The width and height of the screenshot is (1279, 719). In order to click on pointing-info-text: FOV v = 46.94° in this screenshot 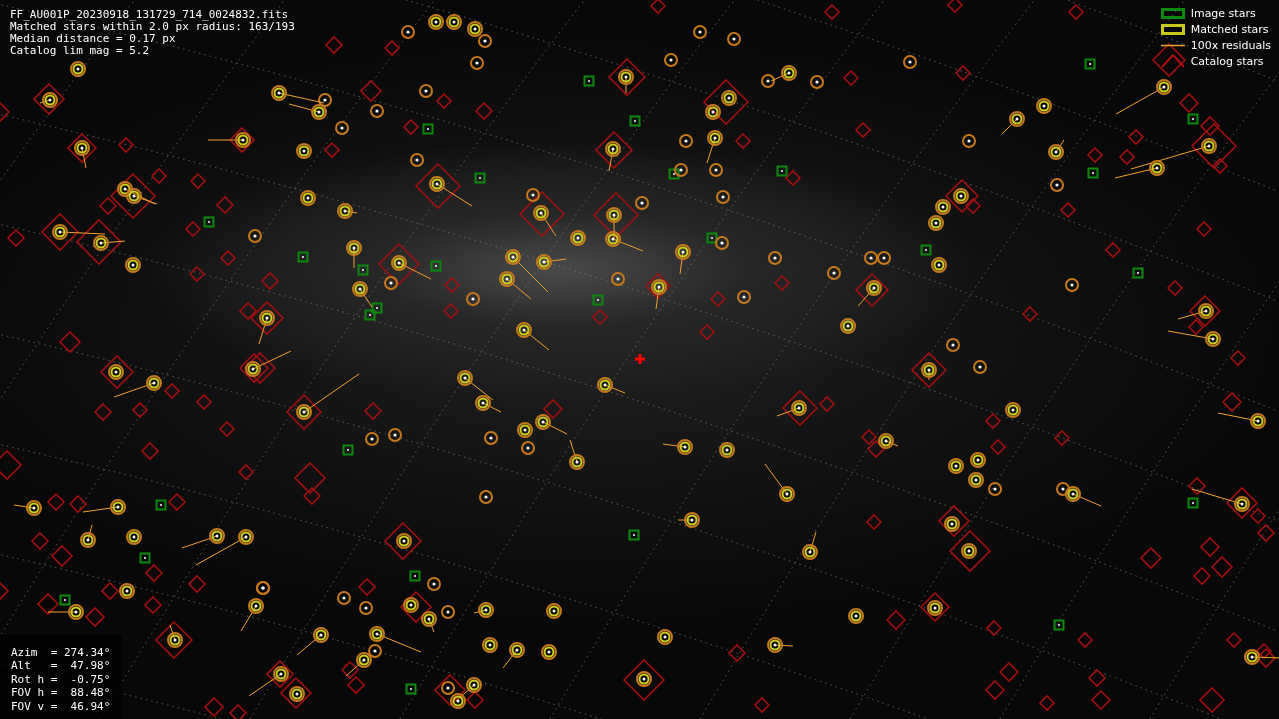, I will do `click(61, 706)`.